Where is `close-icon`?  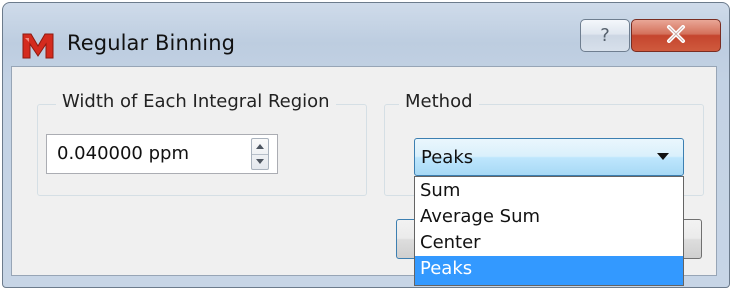
close-icon is located at coordinates (676, 35).